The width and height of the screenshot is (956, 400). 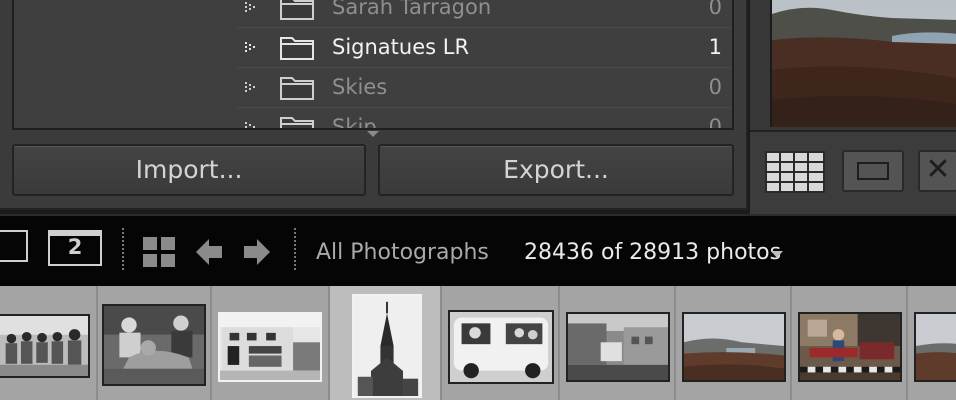 What do you see at coordinates (373, 134) in the screenshot?
I see `panel-resize-handle` at bounding box center [373, 134].